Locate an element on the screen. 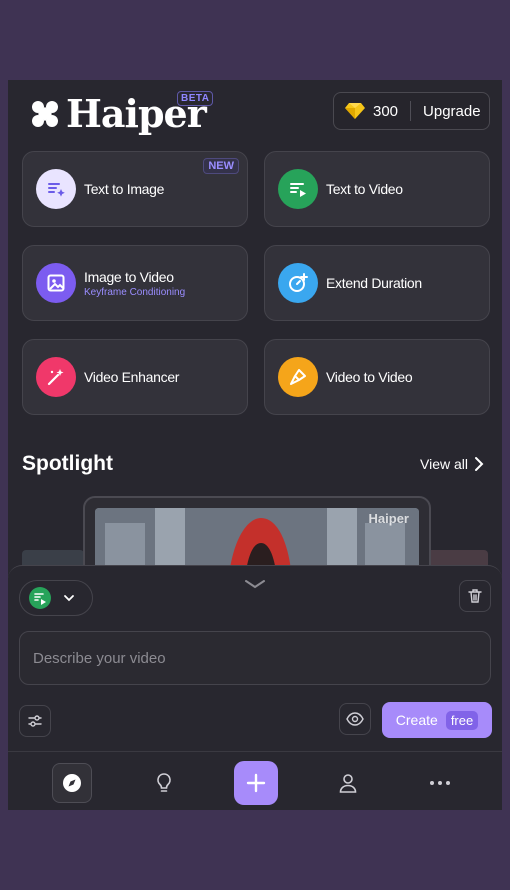 The width and height of the screenshot is (510, 890). compass-icon is located at coordinates (72, 783).